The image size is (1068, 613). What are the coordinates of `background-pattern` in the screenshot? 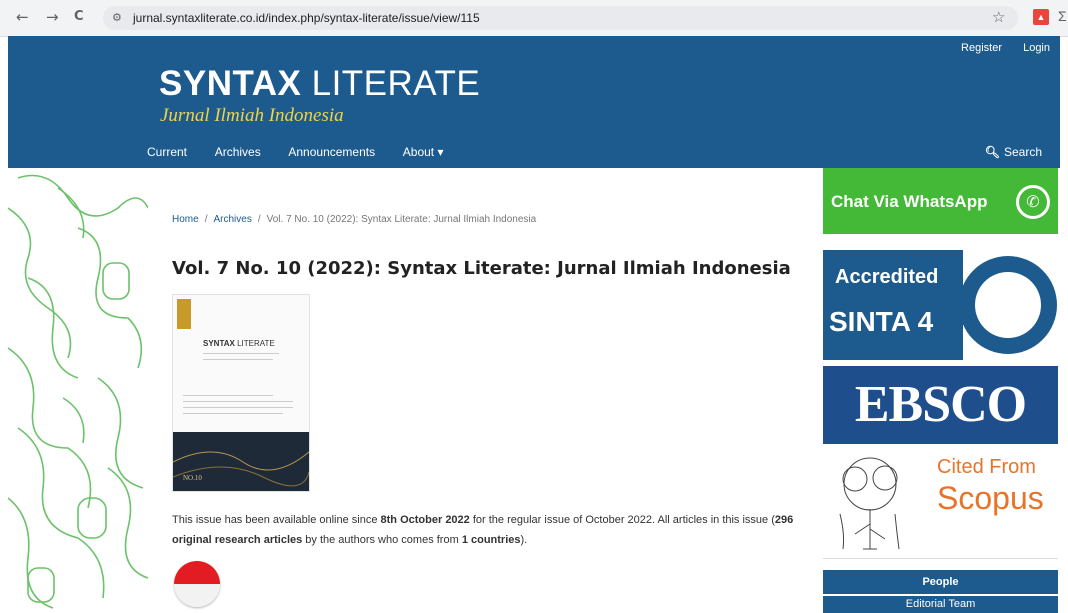 It's located at (78, 390).